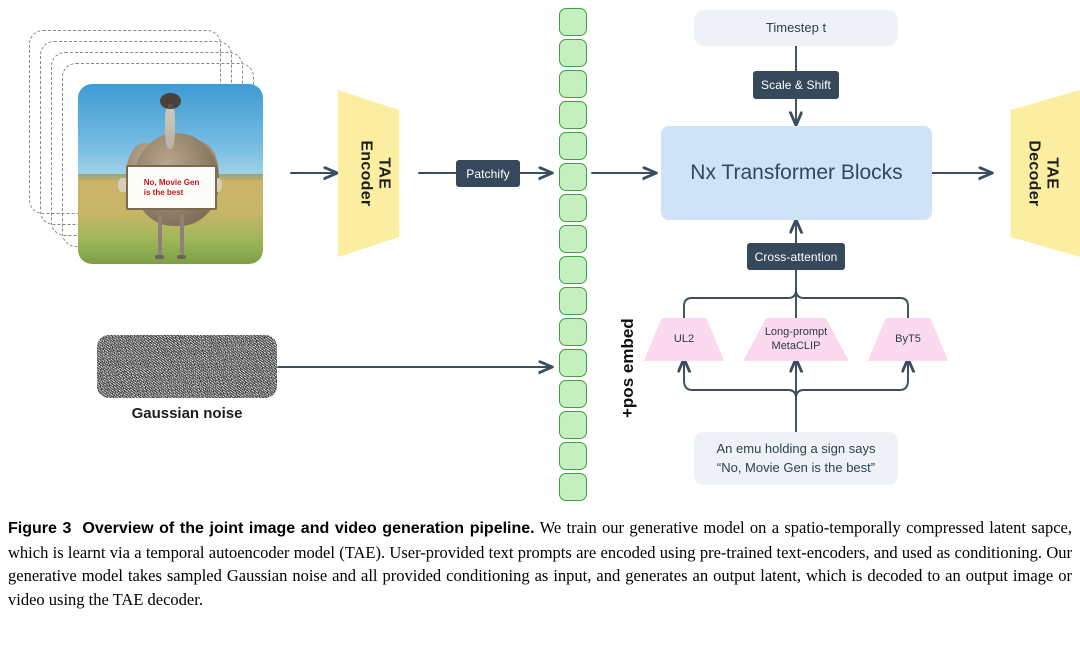  I want to click on text-encoder-metaclip-line2: MetaCLIP, so click(796, 345).